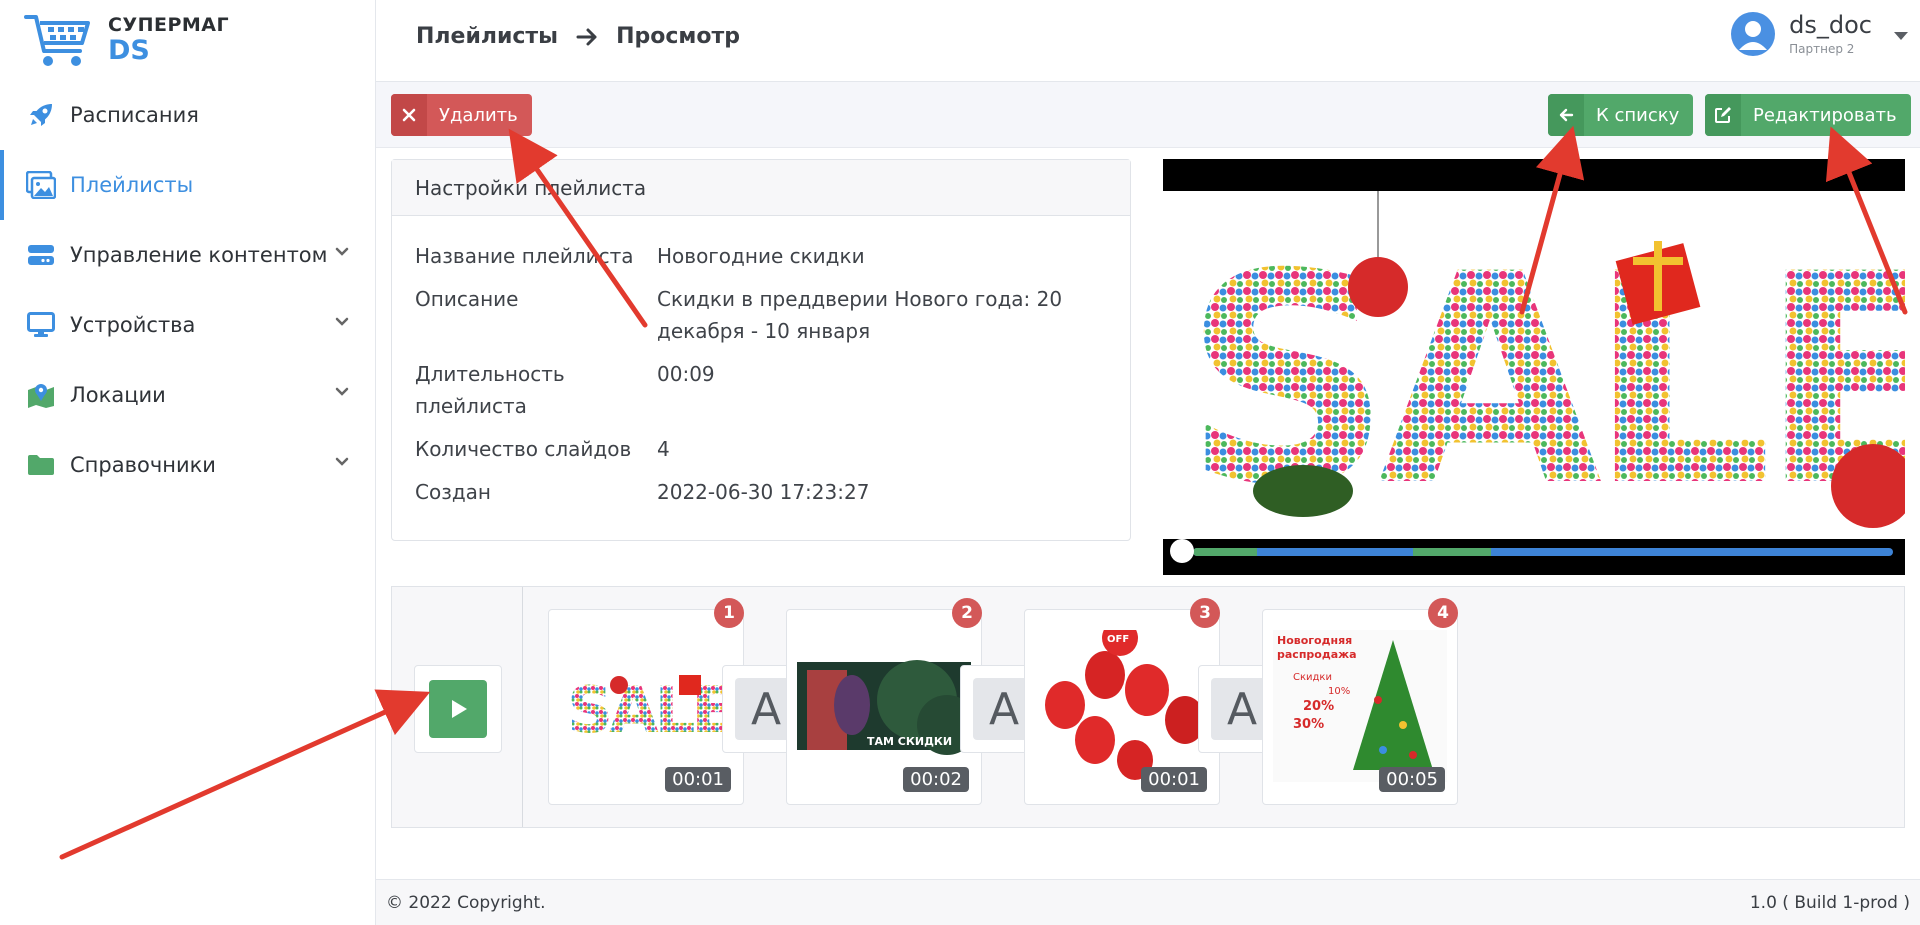 Image resolution: width=1920 pixels, height=925 pixels. I want to click on arrow-right-icon, so click(586, 36).